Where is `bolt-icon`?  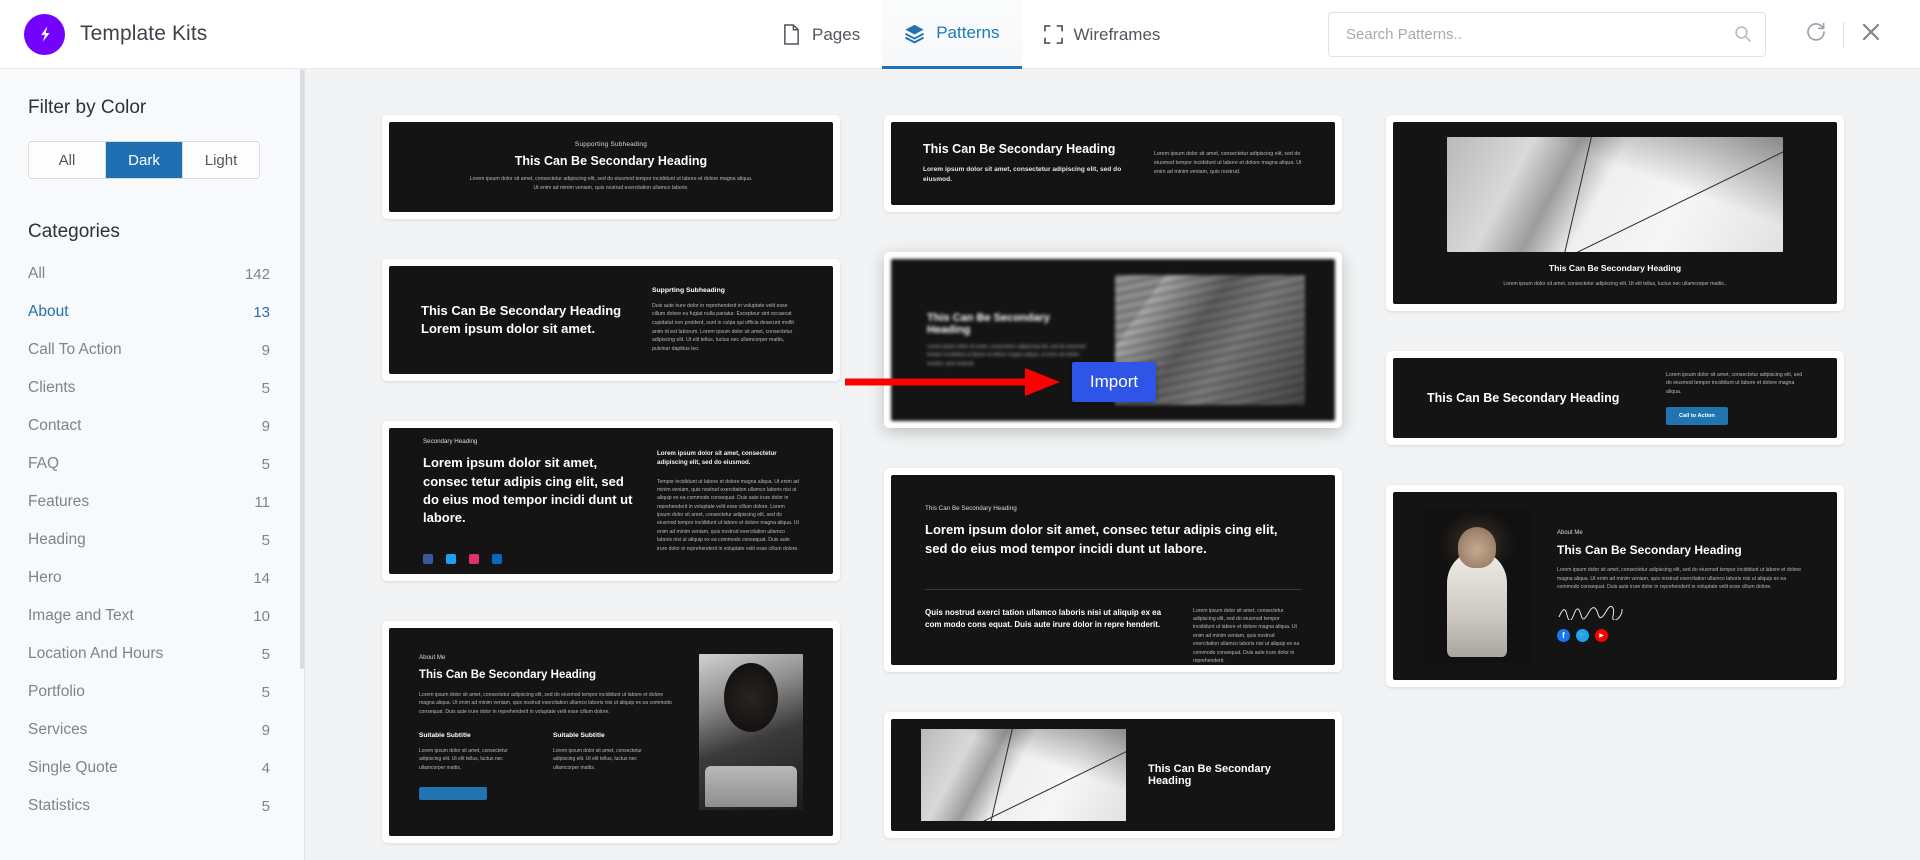
bolt-icon is located at coordinates (44, 34).